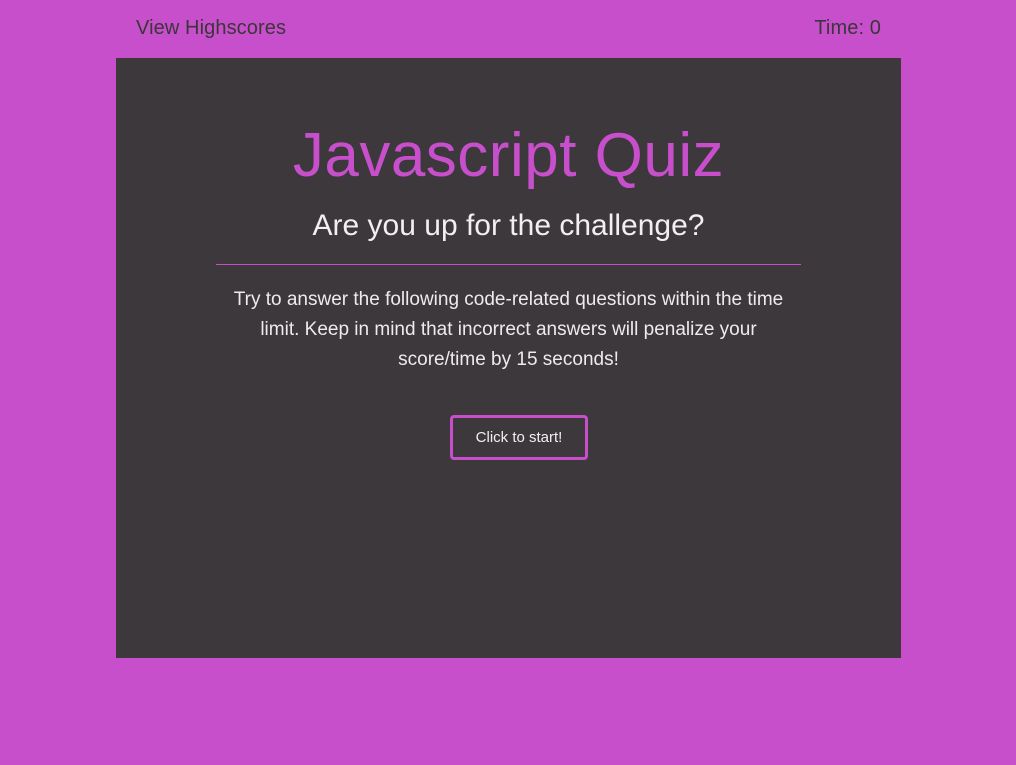 This screenshot has height=765, width=1016. Describe the element at coordinates (508, 225) in the screenshot. I see `quiz-subtitle: Are you up for the challenge?` at that location.